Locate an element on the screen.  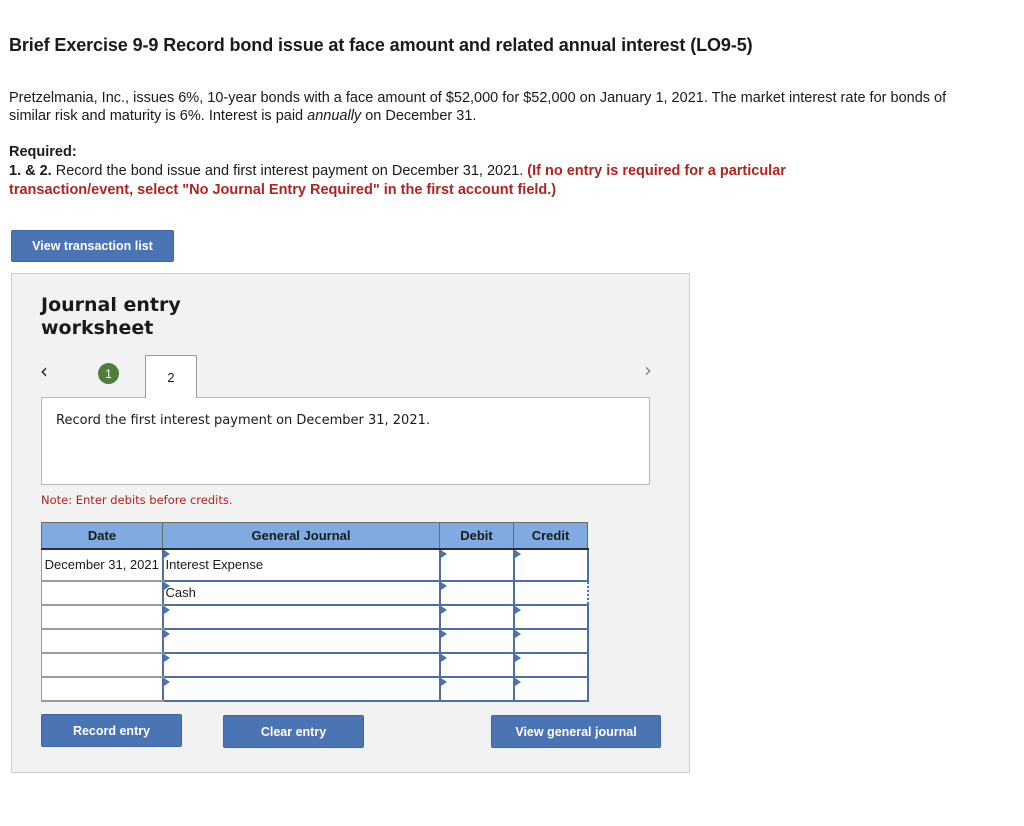
header-date: Date is located at coordinates (102, 536).